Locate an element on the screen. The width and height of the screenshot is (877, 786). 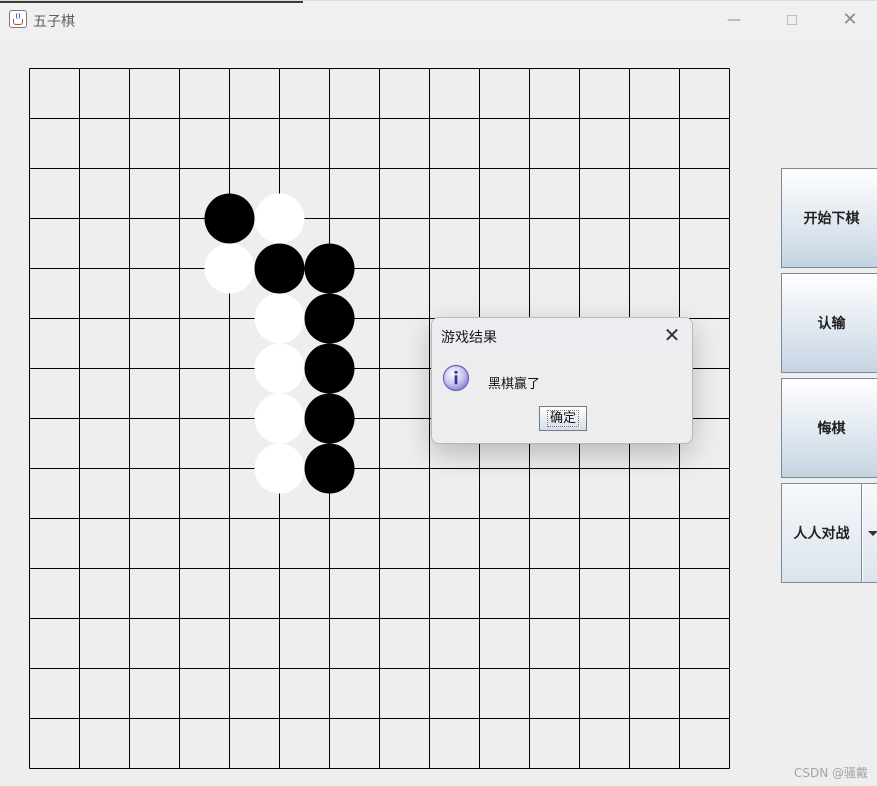
dialog-header: 游戏结果 ✕ is located at coordinates (562, 335).